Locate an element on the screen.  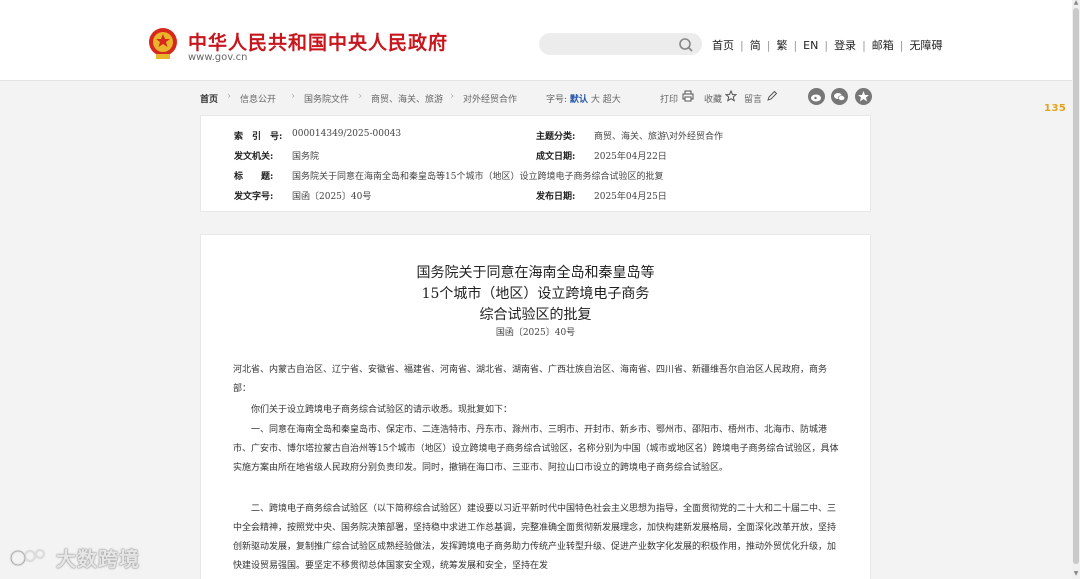
meta-title-label: 标 题: is located at coordinates (254, 177).